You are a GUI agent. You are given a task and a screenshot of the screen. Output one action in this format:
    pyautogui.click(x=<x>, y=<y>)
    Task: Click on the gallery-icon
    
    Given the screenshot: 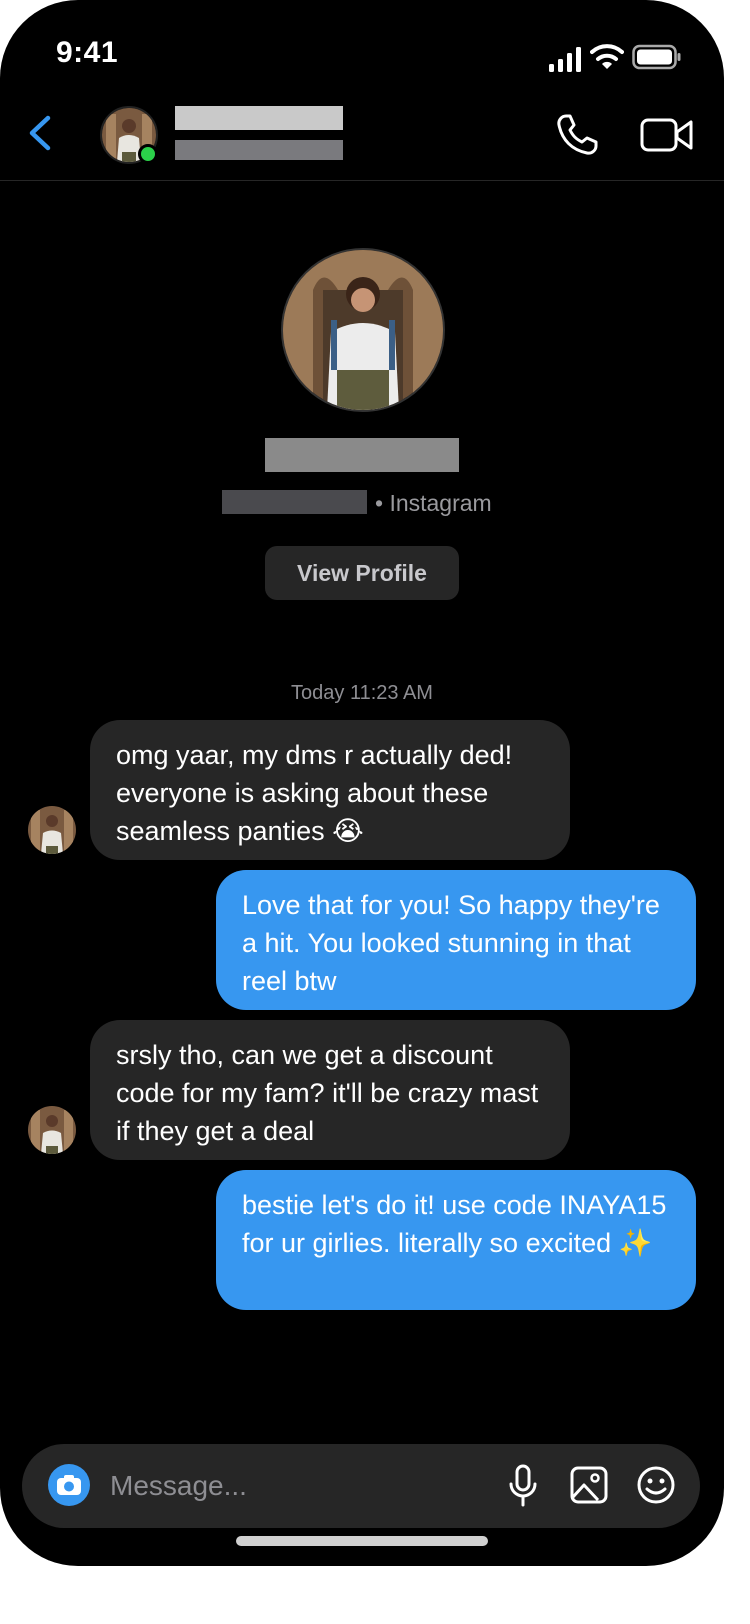 What is the action you would take?
    pyautogui.click(x=589, y=1485)
    